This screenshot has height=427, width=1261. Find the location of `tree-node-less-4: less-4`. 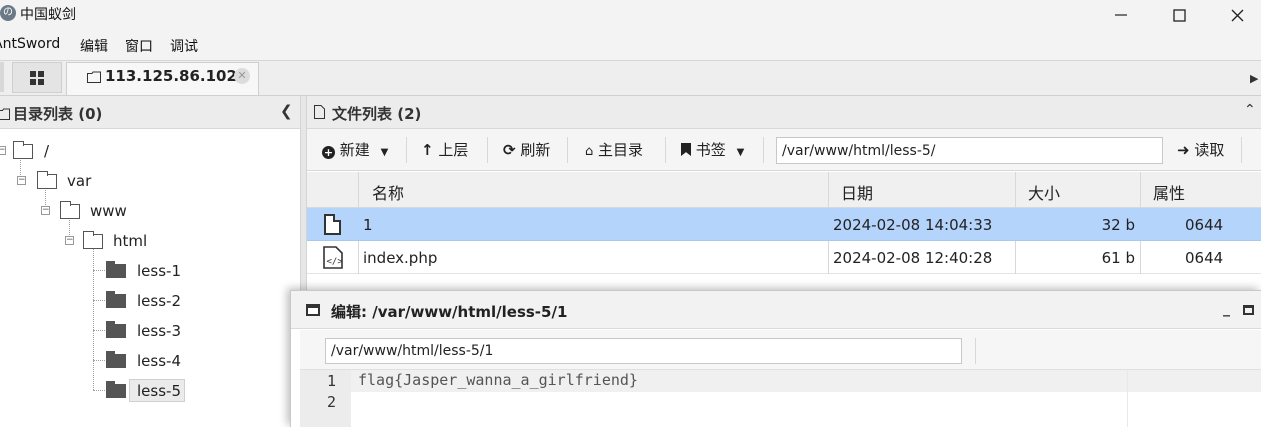

tree-node-less-4: less-4 is located at coordinates (159, 361).